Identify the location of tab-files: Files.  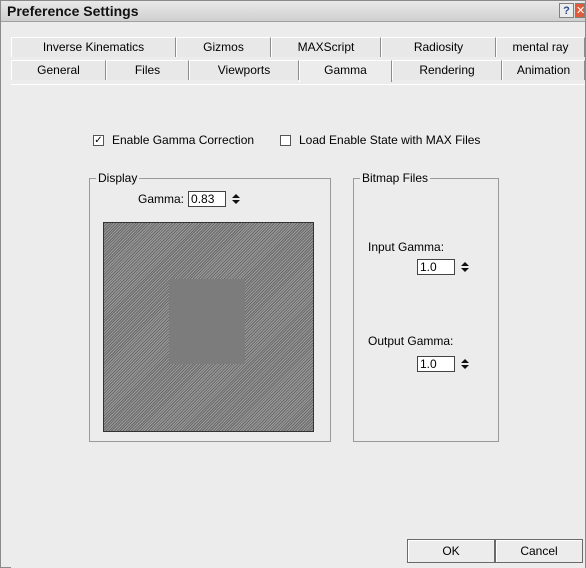
(147, 70).